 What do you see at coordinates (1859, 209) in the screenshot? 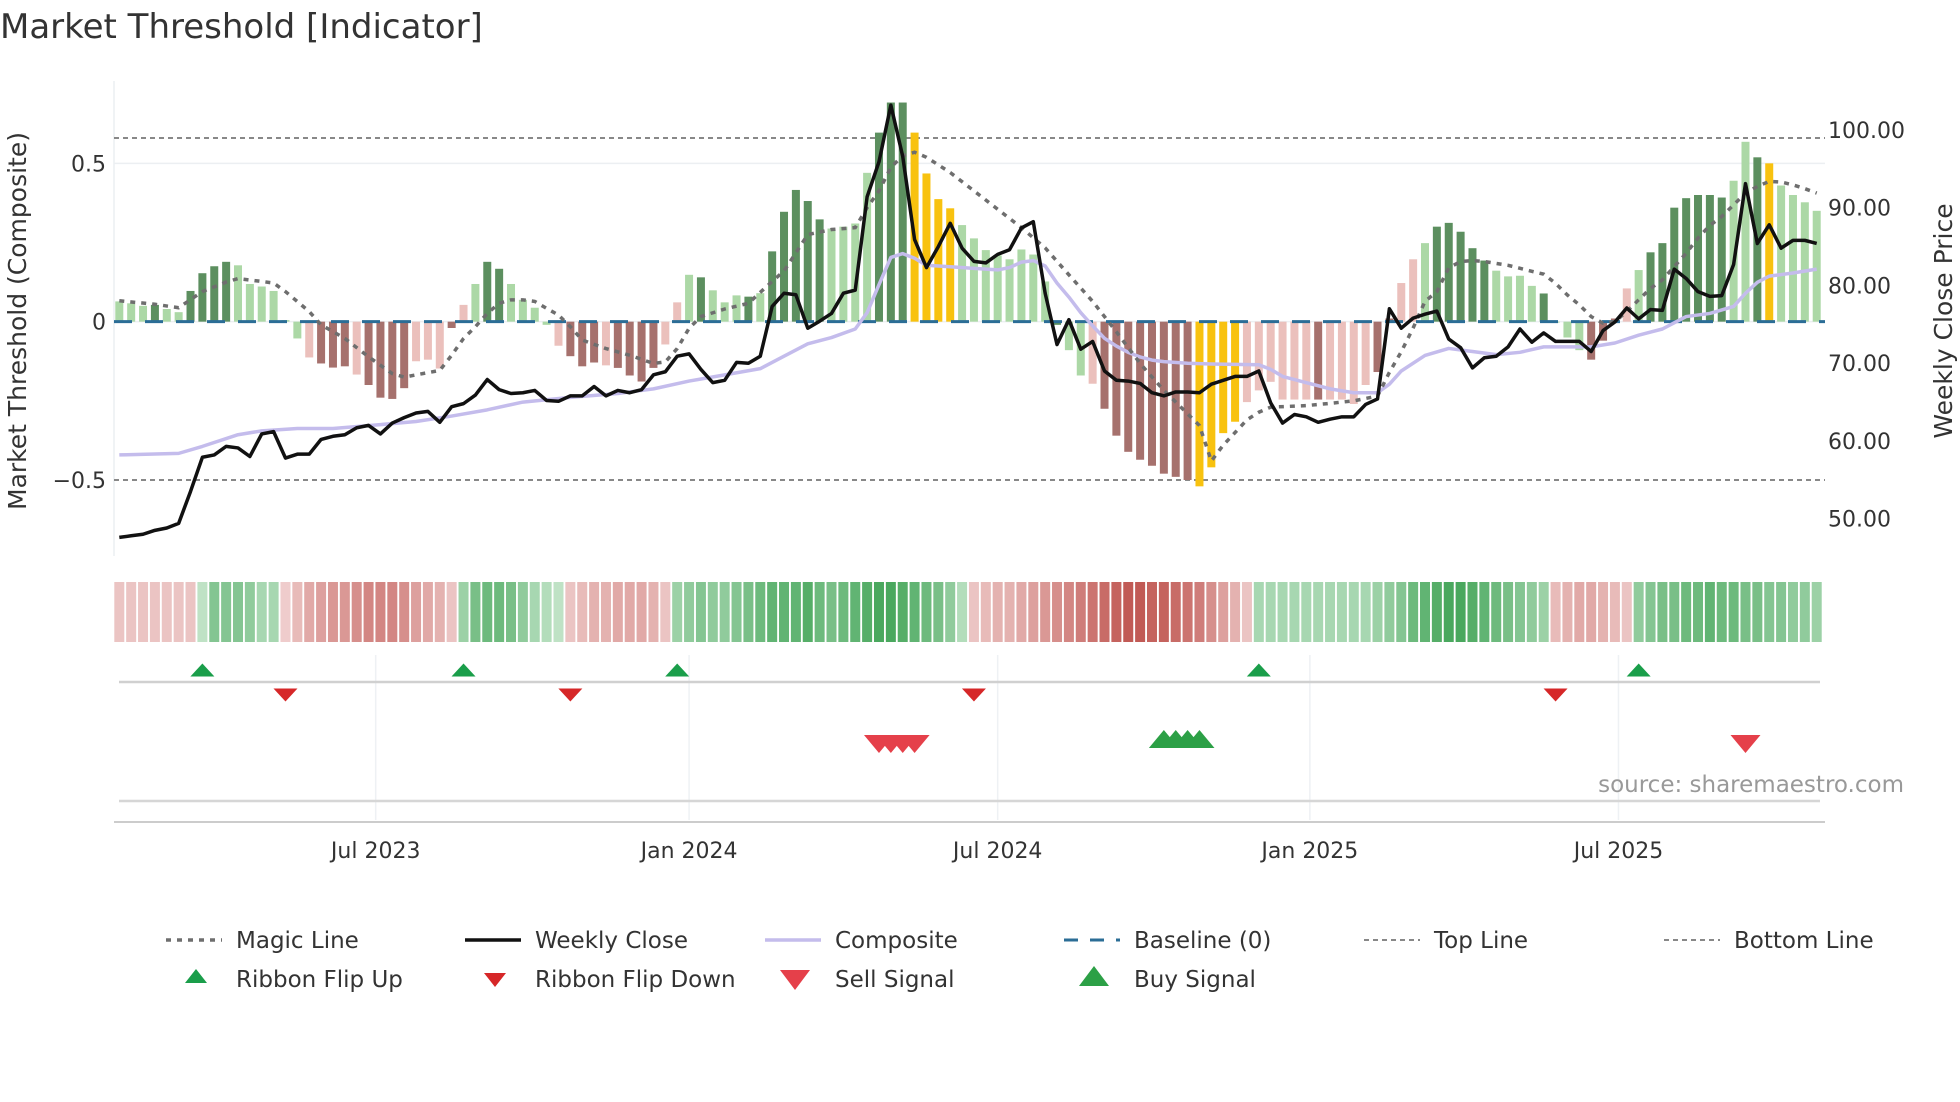
I see `y2-tick-label: 90.00` at bounding box center [1859, 209].